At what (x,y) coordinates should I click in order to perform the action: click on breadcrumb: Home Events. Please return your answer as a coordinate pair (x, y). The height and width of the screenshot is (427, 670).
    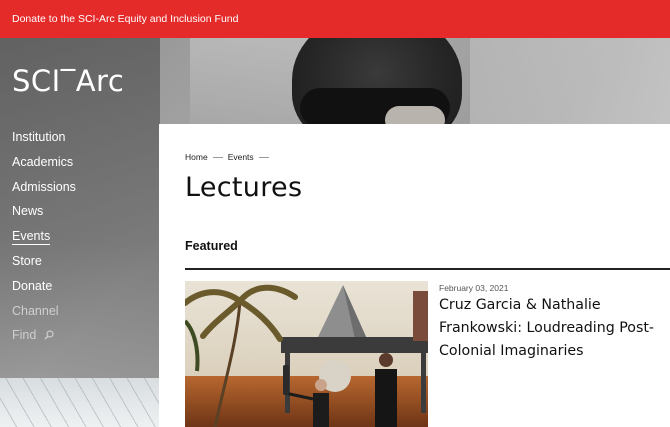
    Looking at the image, I should click on (229, 157).